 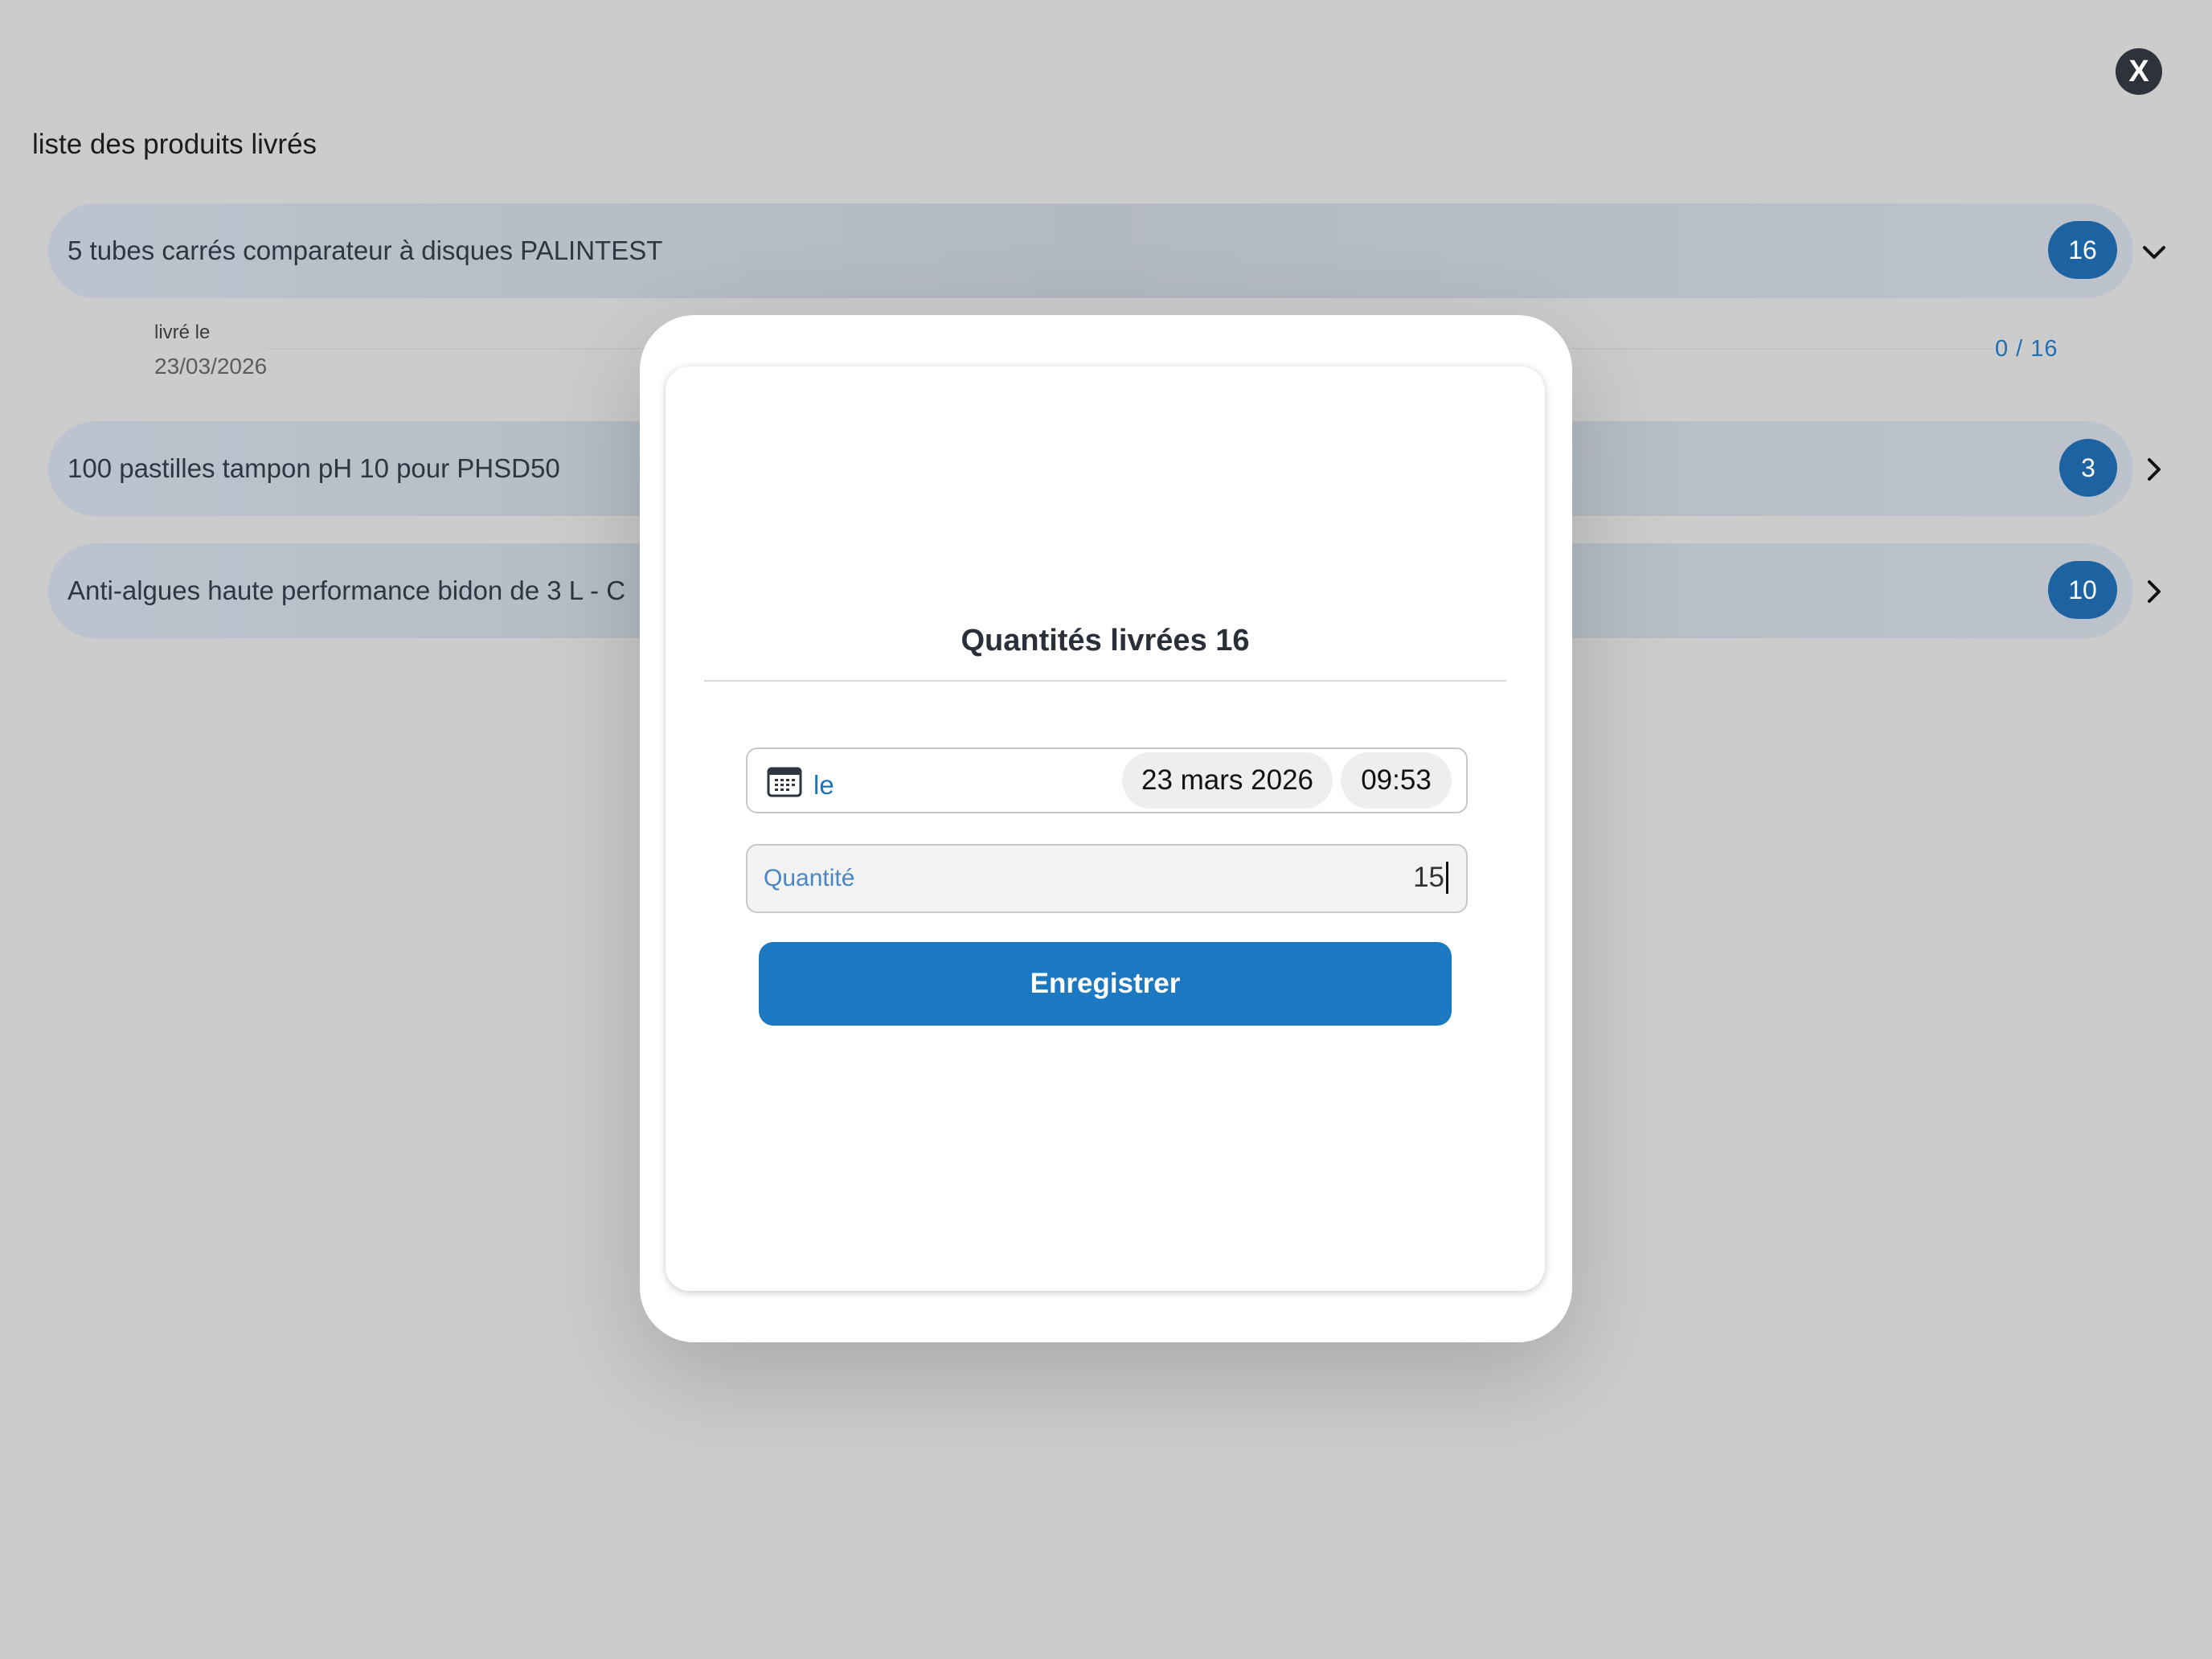 I want to click on time-picker-button: 09:53, so click(x=1396, y=780).